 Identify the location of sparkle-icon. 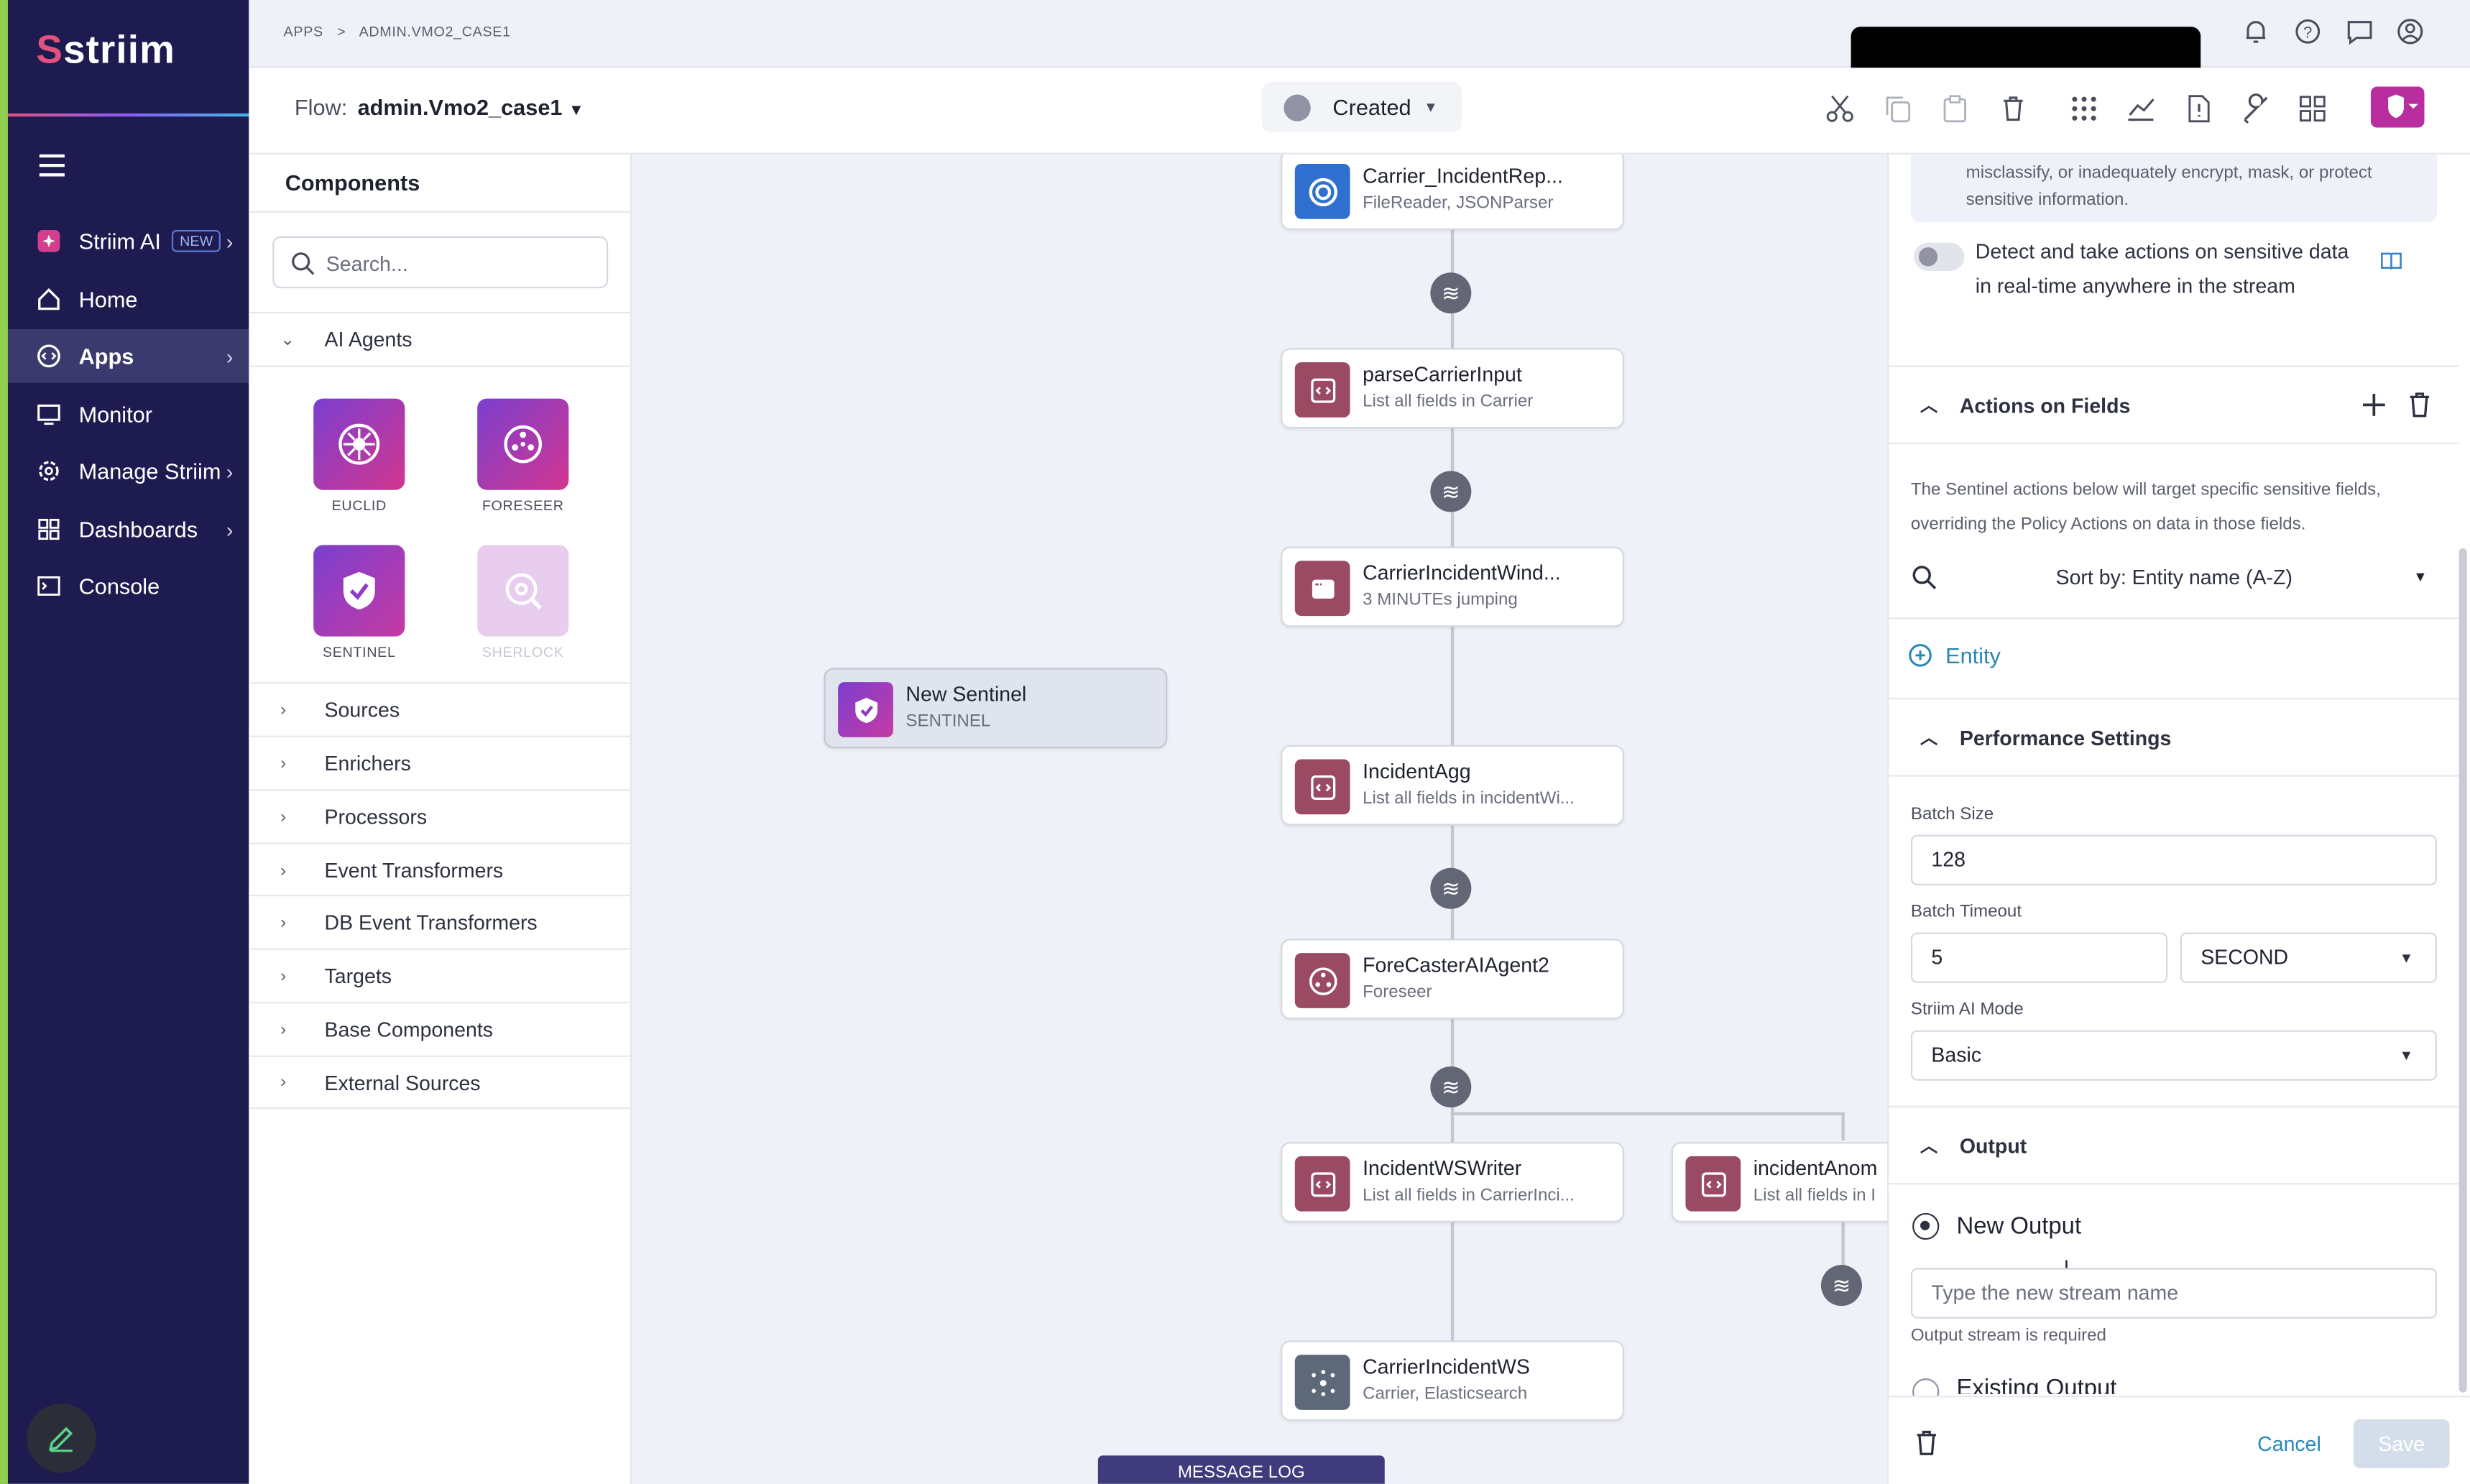
(48, 241).